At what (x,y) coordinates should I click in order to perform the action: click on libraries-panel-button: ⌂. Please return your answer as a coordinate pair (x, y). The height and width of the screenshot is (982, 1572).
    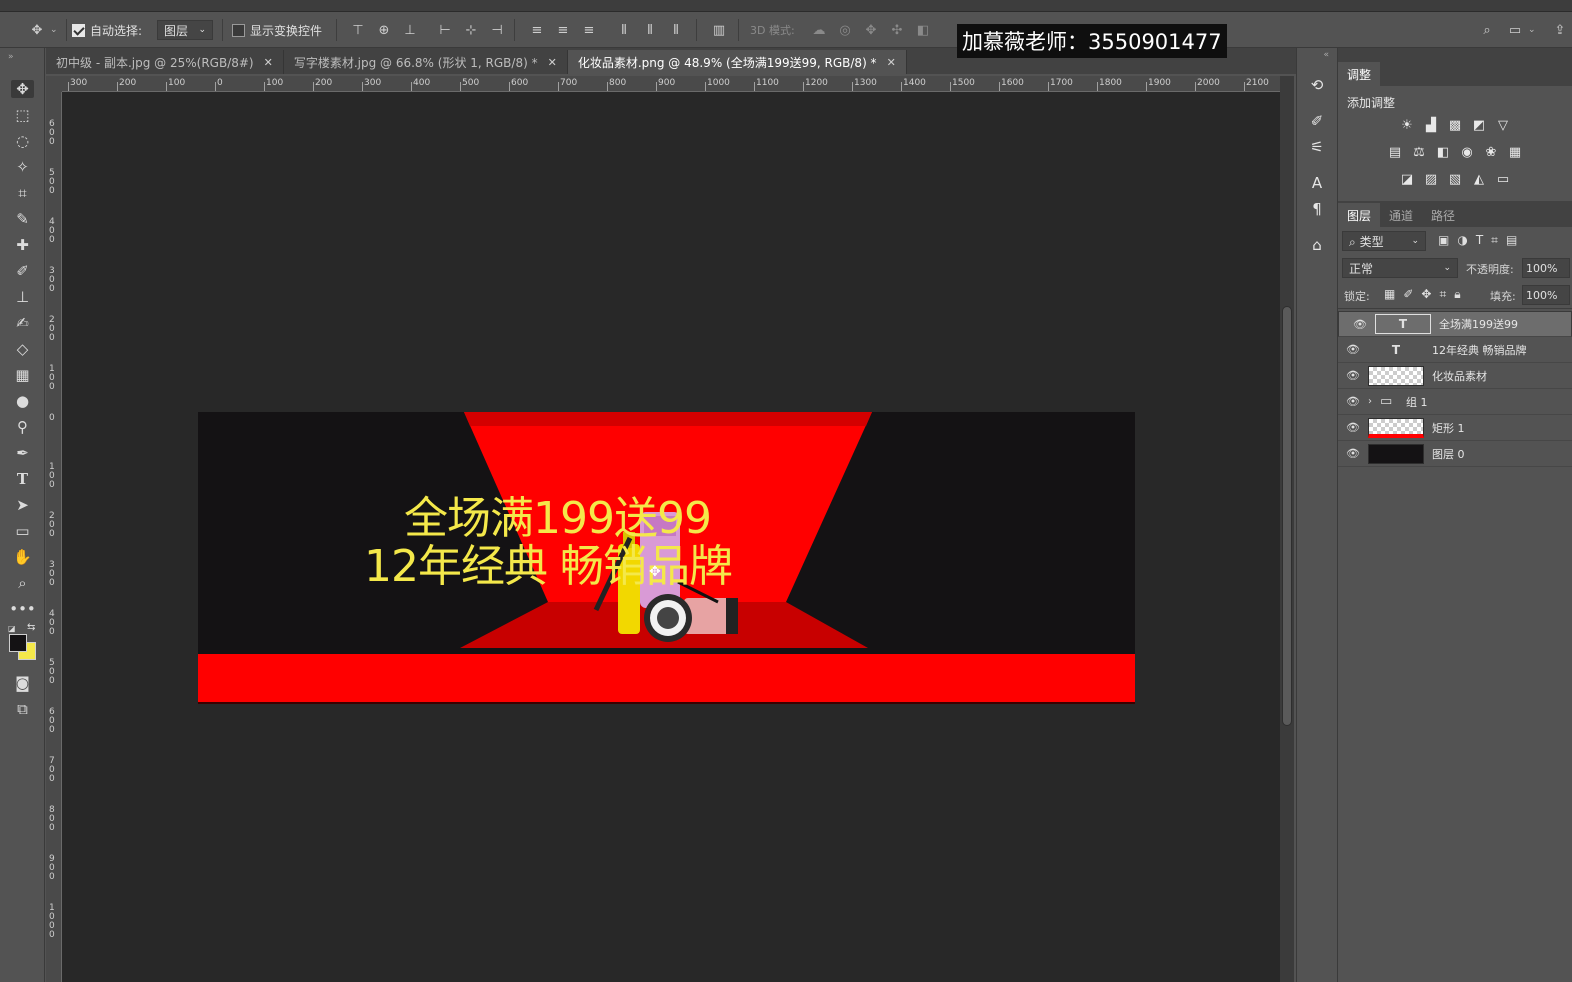
    Looking at the image, I should click on (1317, 245).